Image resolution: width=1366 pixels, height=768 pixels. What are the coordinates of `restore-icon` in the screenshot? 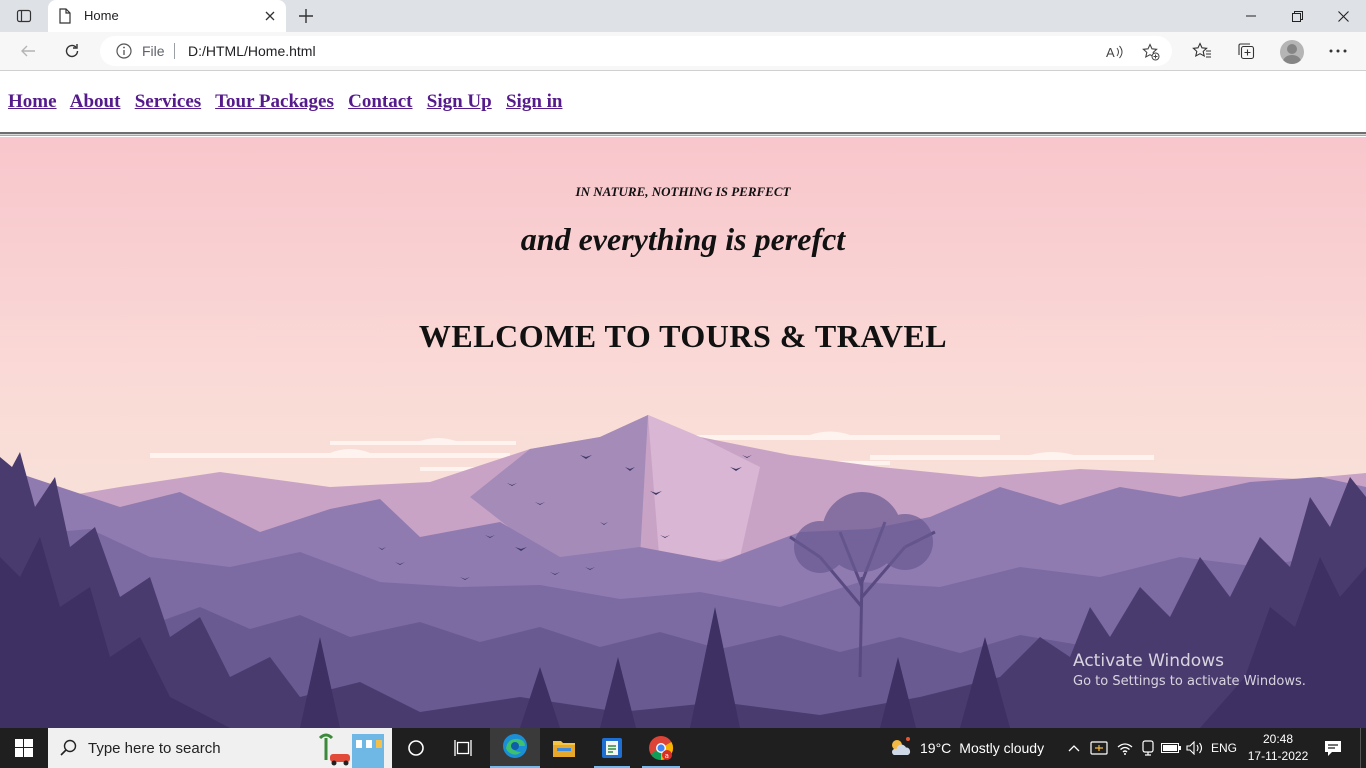 It's located at (1297, 16).